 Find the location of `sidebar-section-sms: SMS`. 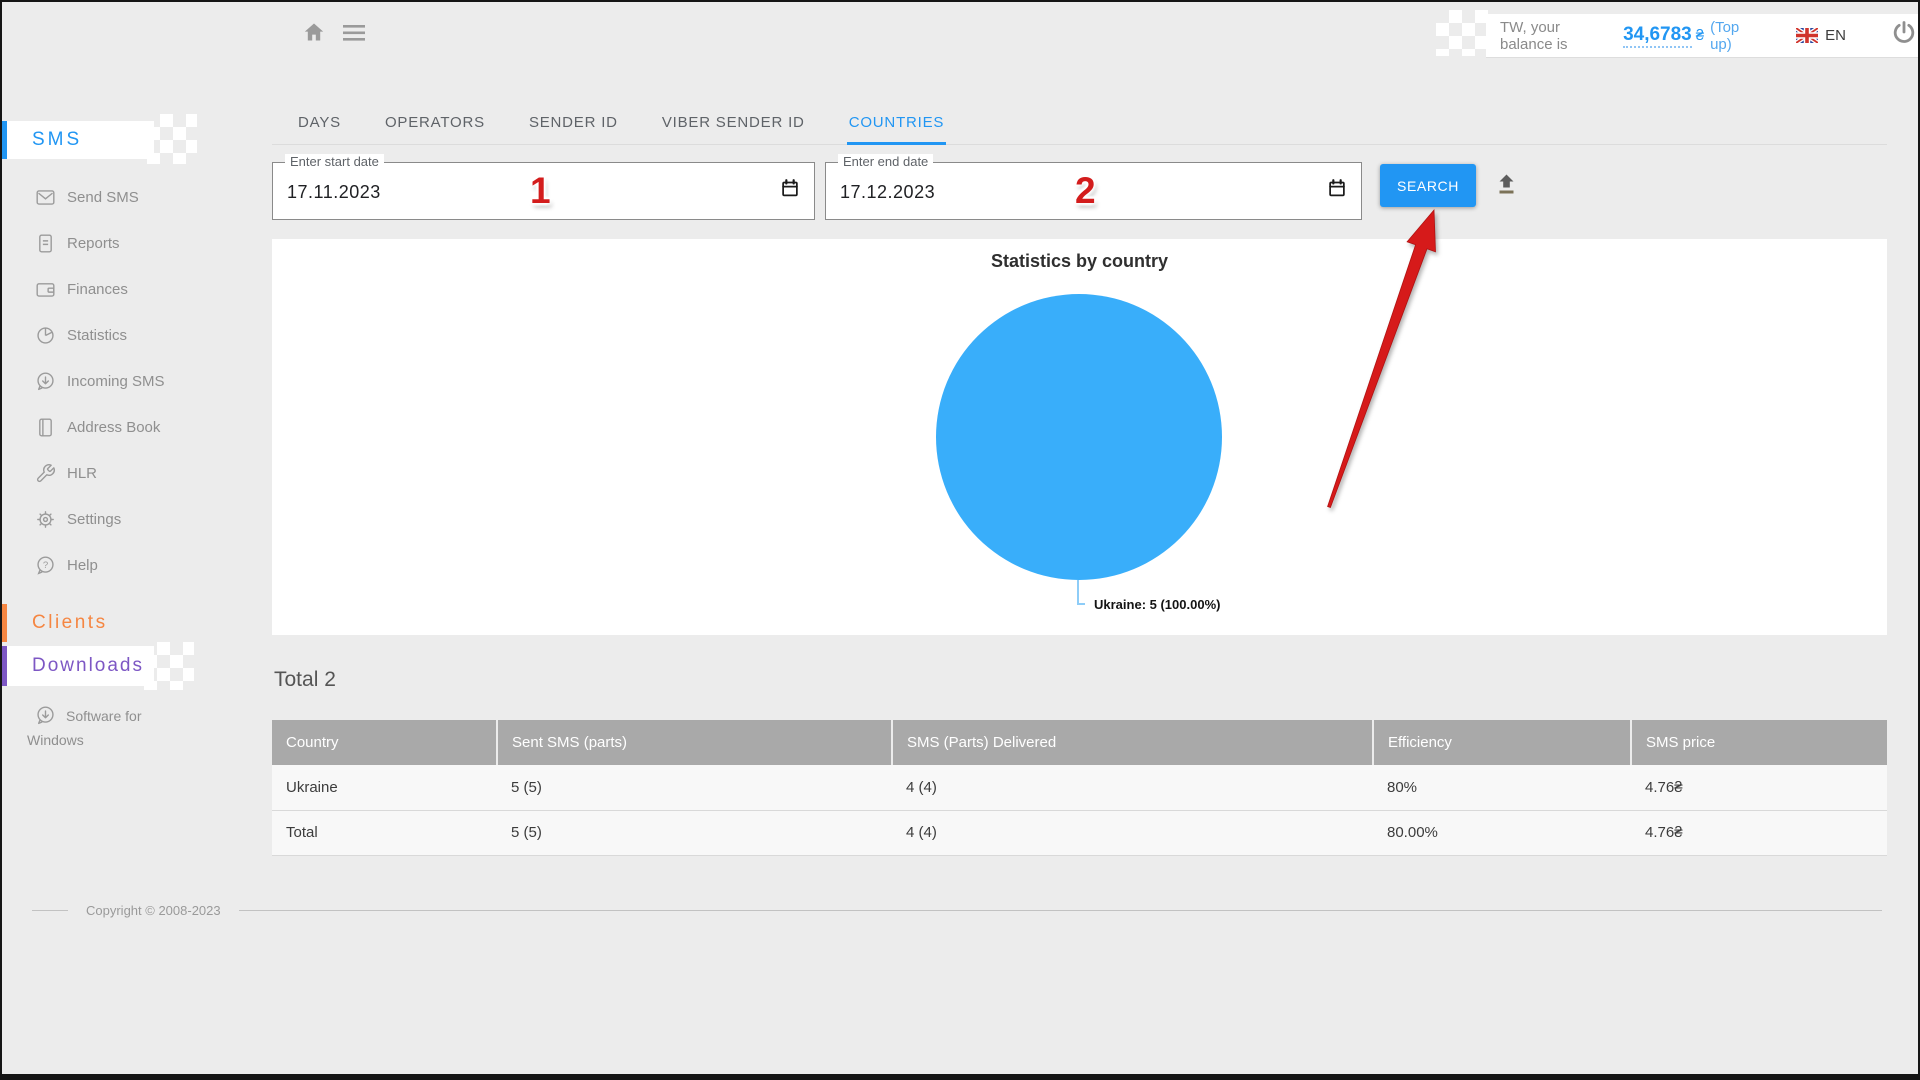

sidebar-section-sms: SMS is located at coordinates (78, 140).